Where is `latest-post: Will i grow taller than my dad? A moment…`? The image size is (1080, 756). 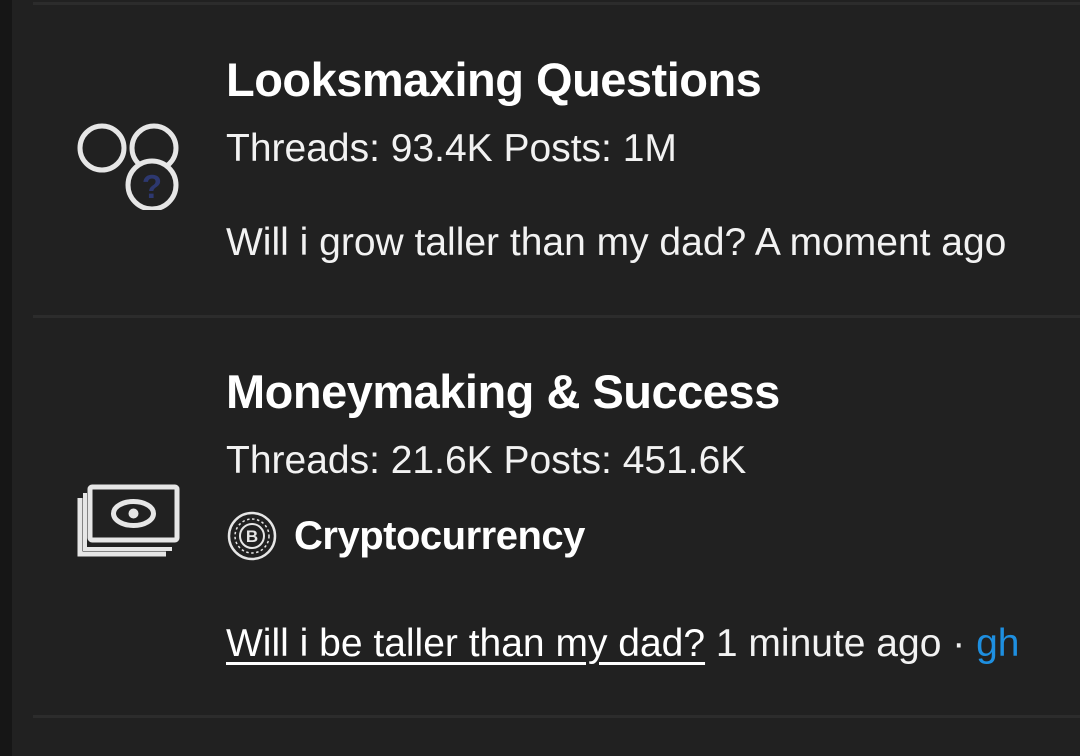 latest-post: Will i grow taller than my dad? A moment… is located at coordinates (653, 243).